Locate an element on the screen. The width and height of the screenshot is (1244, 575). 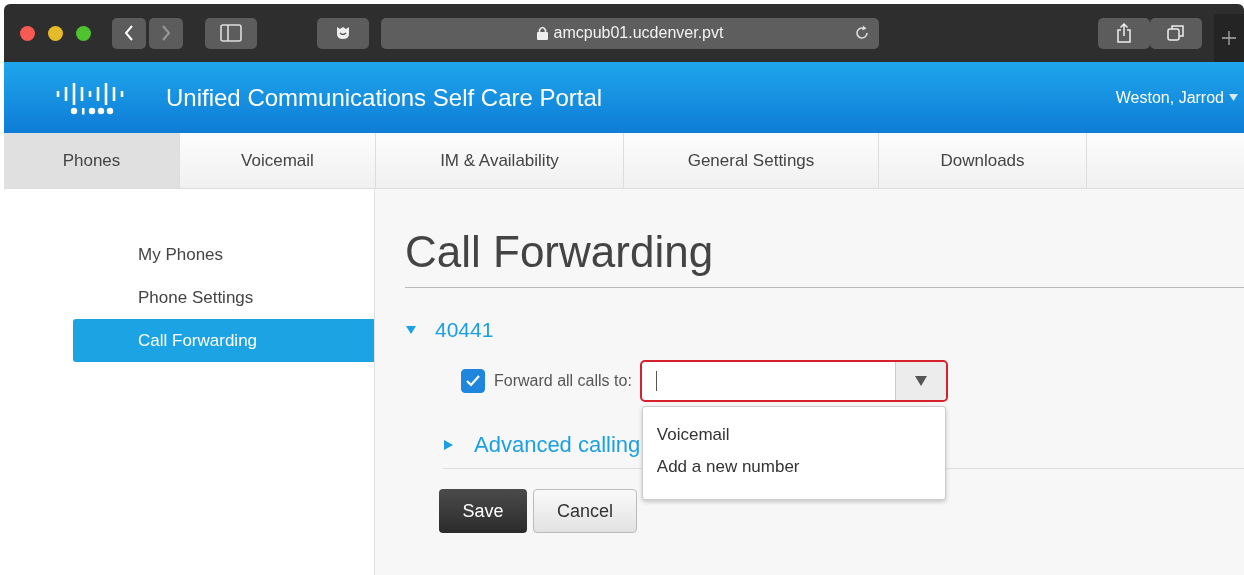
forward-checkbox is located at coordinates (473, 381).